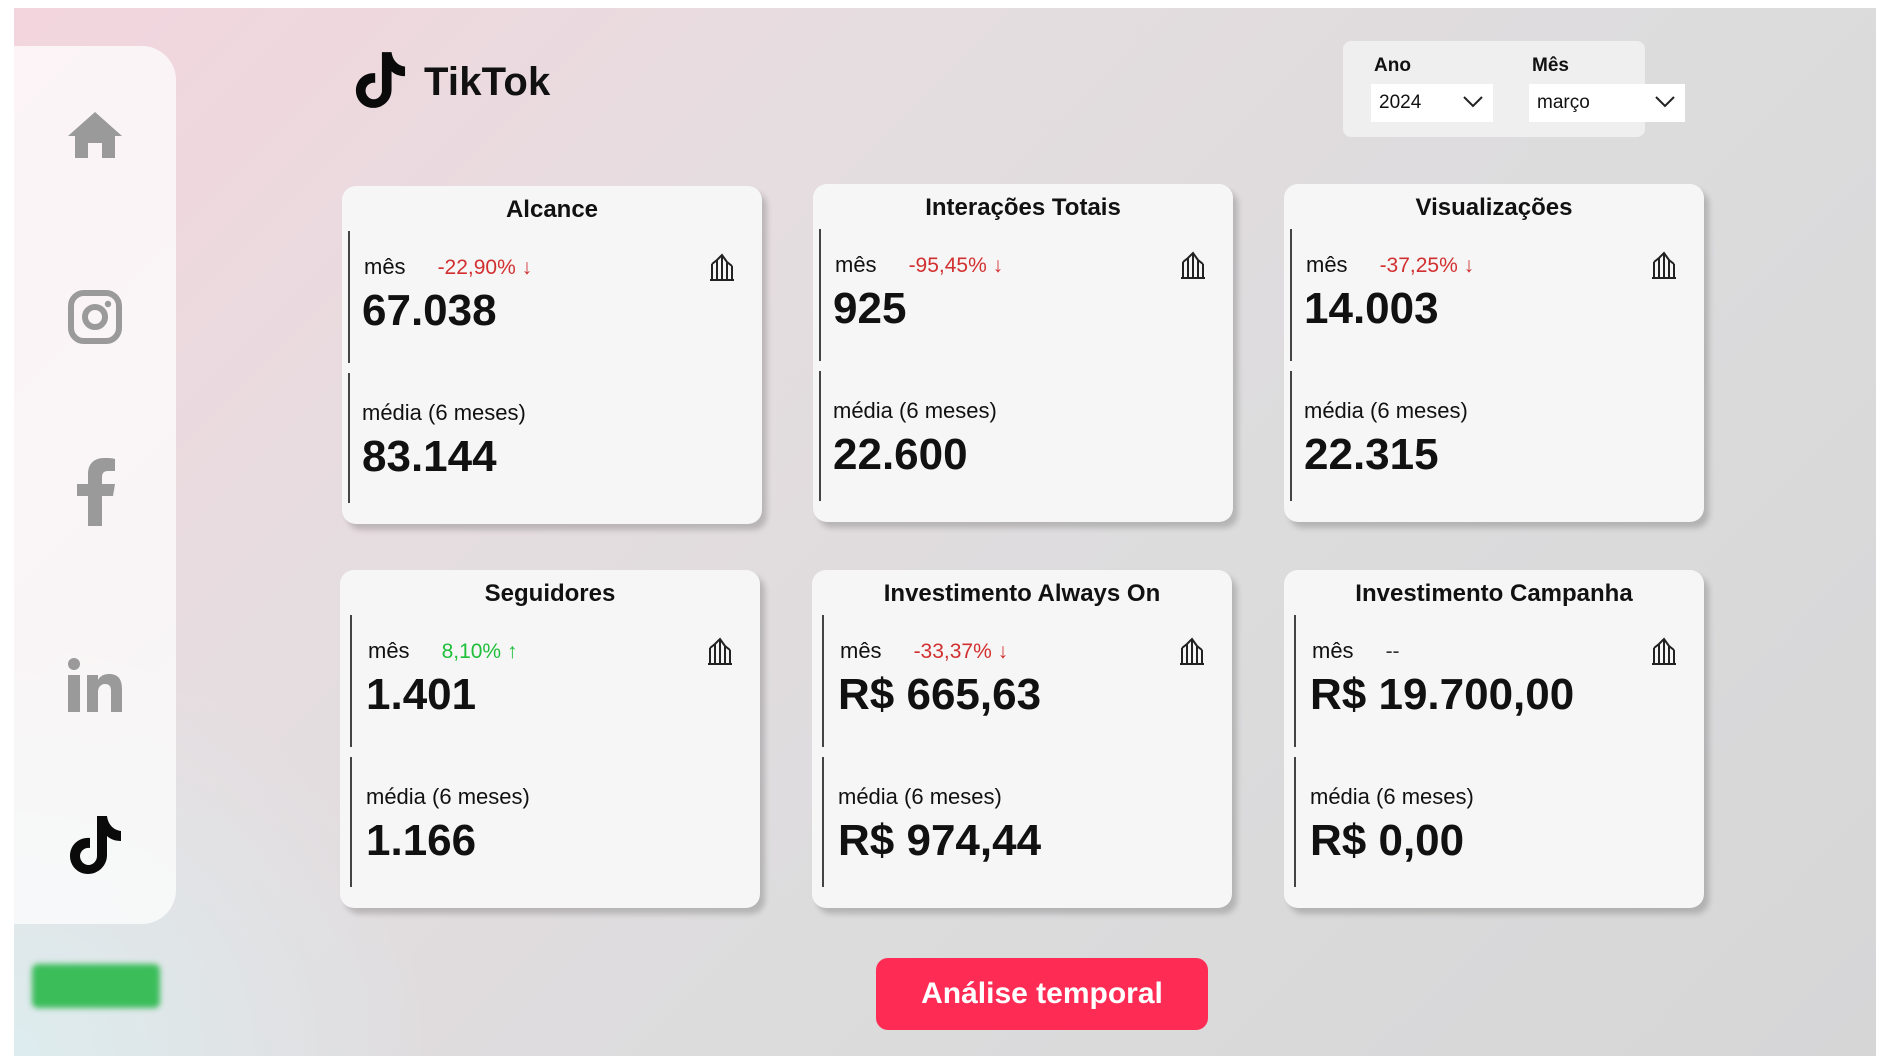 This screenshot has height=1062, width=1889. Describe the element at coordinates (1494, 593) in the screenshot. I see `card-title: Investimento Campanha` at that location.